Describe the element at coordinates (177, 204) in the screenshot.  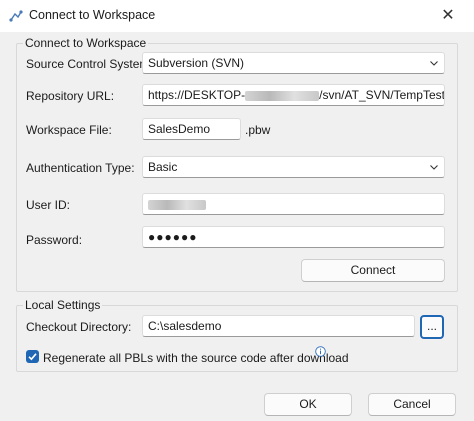
I see `redacted-user-id` at that location.